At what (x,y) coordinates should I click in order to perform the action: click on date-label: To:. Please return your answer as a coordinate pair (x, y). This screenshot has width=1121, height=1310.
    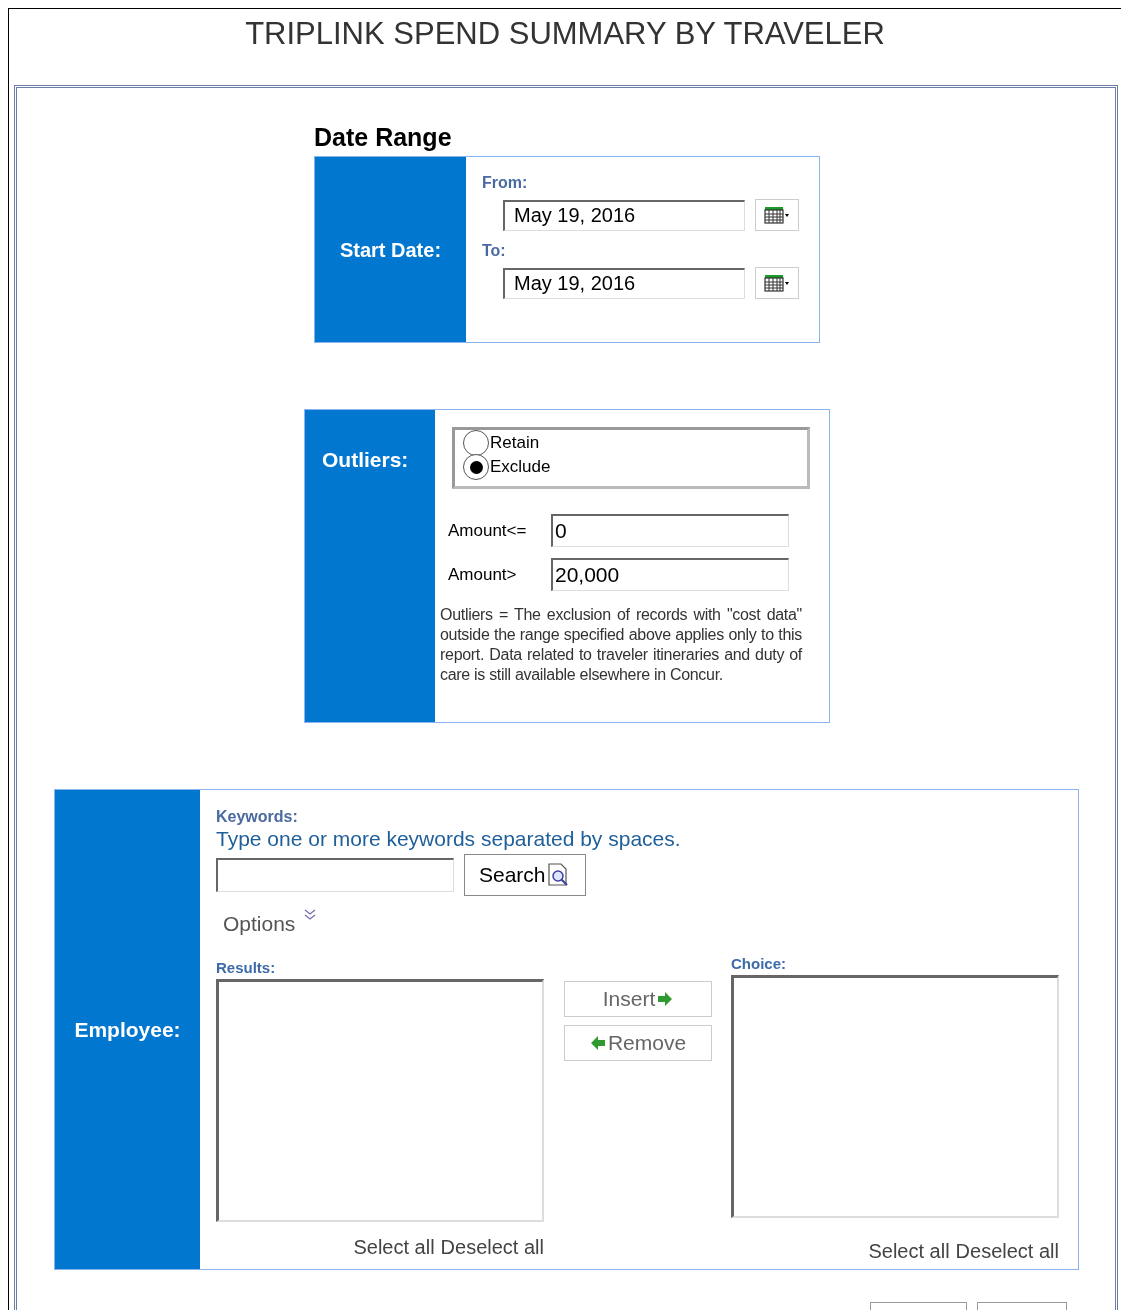
    Looking at the image, I should click on (494, 251).